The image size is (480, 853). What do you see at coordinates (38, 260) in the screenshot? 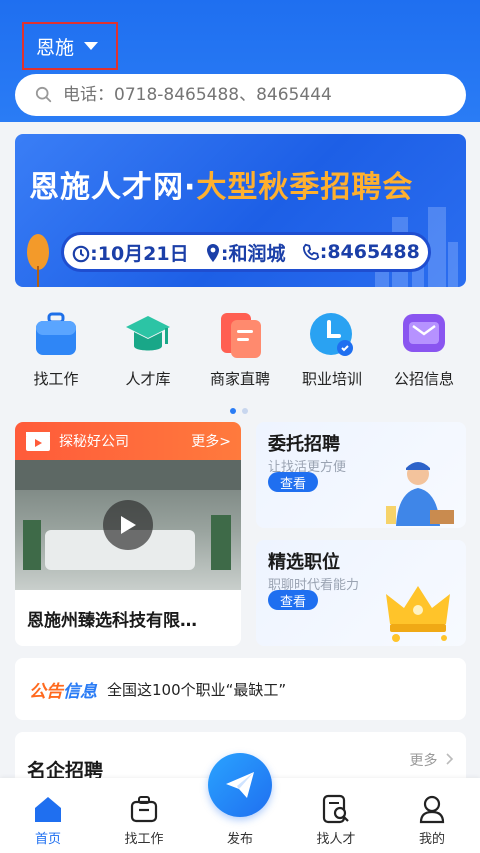
I see `tree-decoration` at bounding box center [38, 260].